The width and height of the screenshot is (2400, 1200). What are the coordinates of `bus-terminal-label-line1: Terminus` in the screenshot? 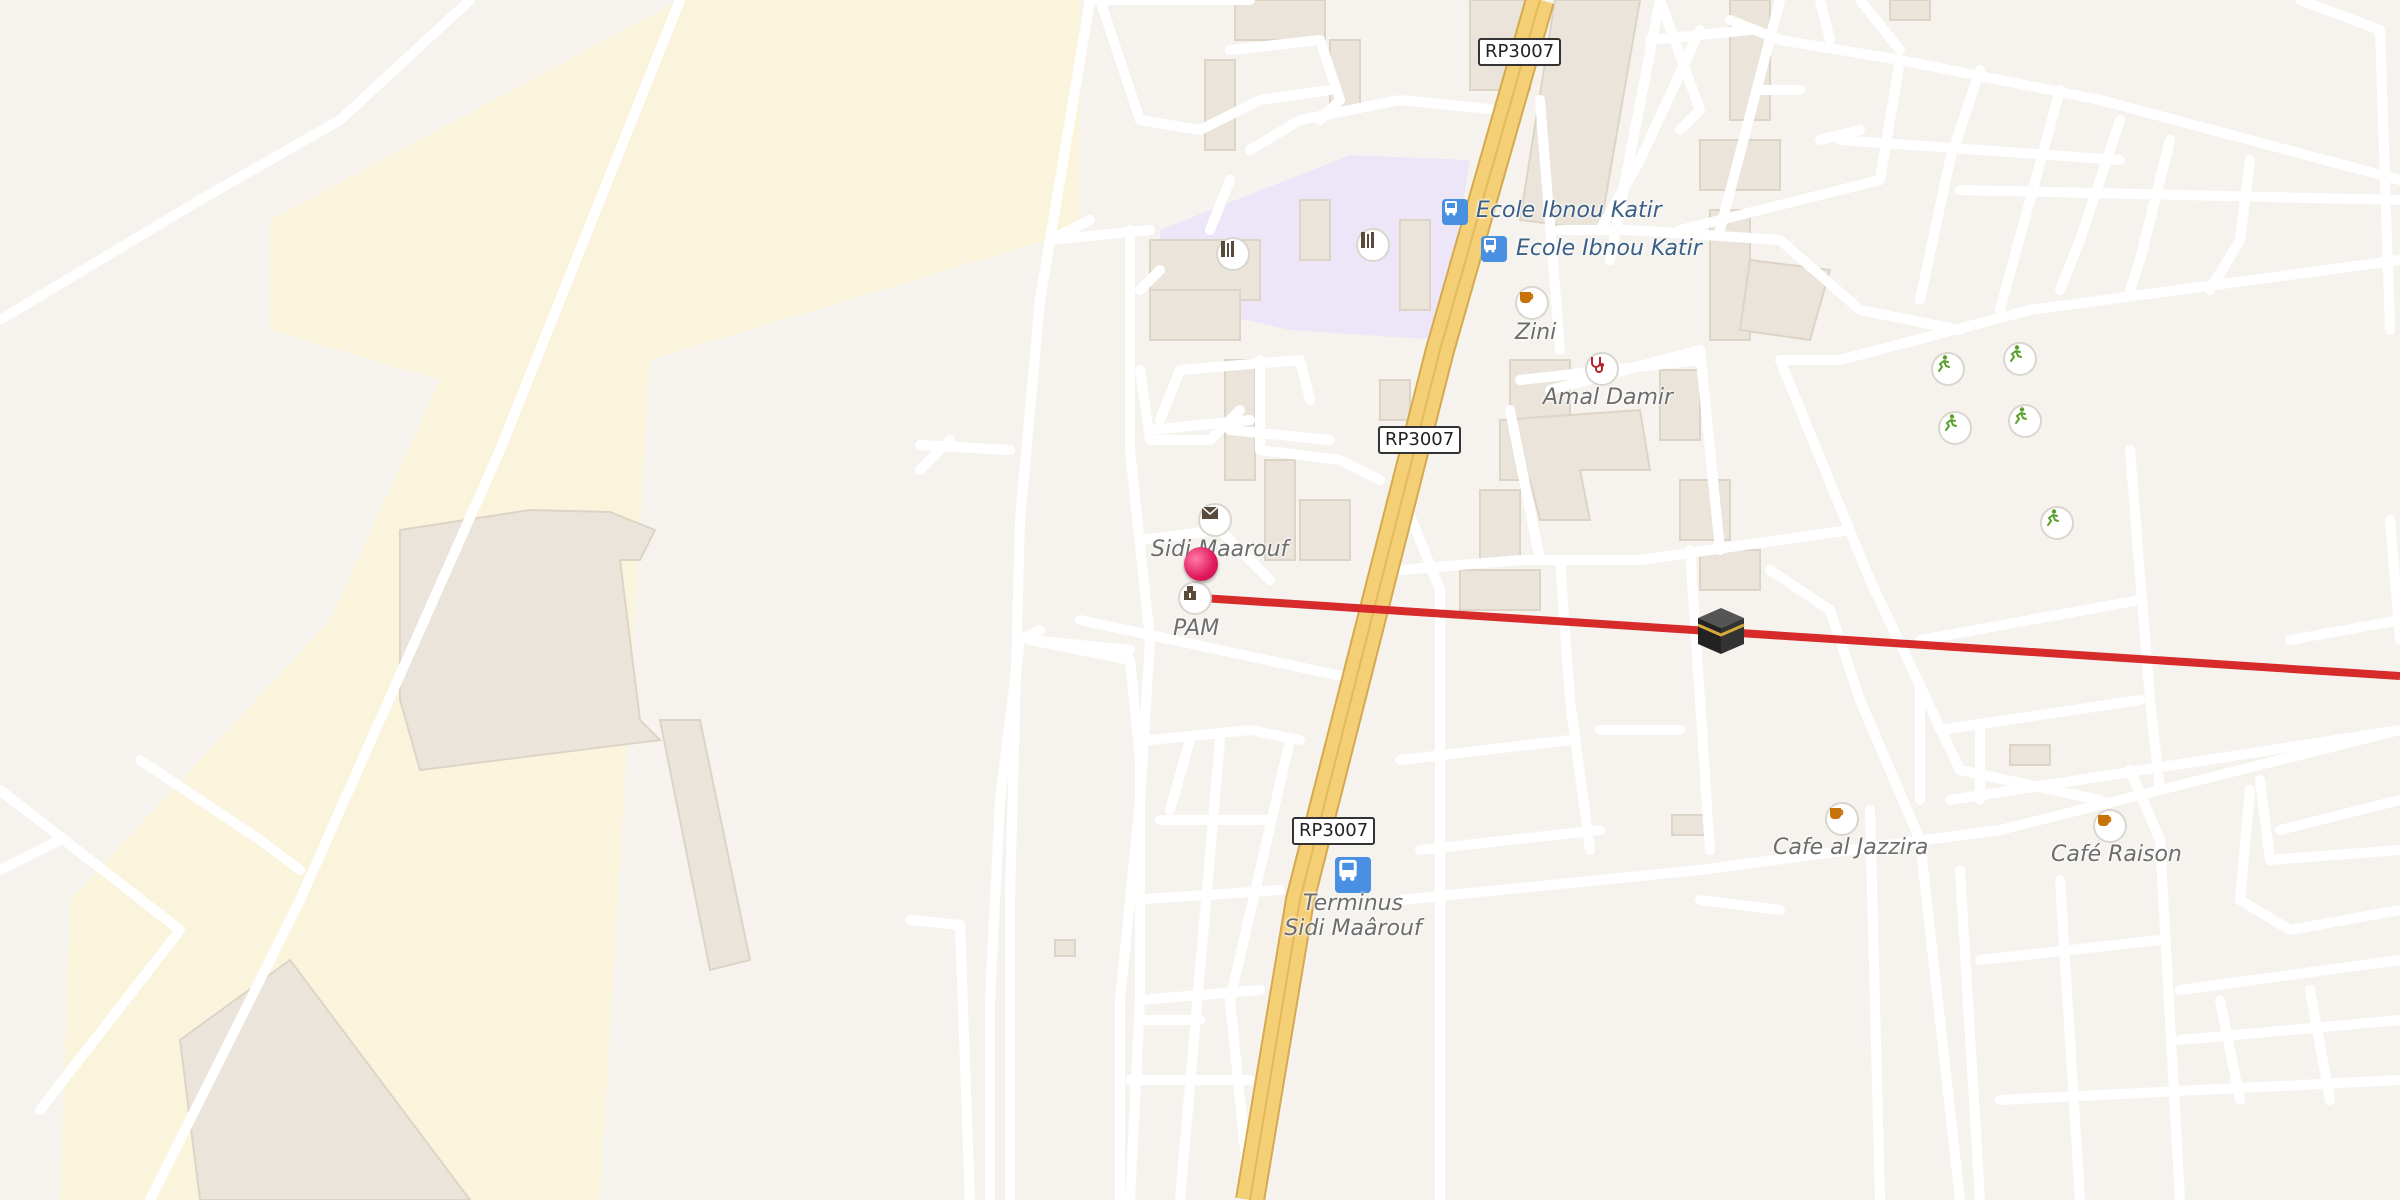 It's located at (1353, 903).